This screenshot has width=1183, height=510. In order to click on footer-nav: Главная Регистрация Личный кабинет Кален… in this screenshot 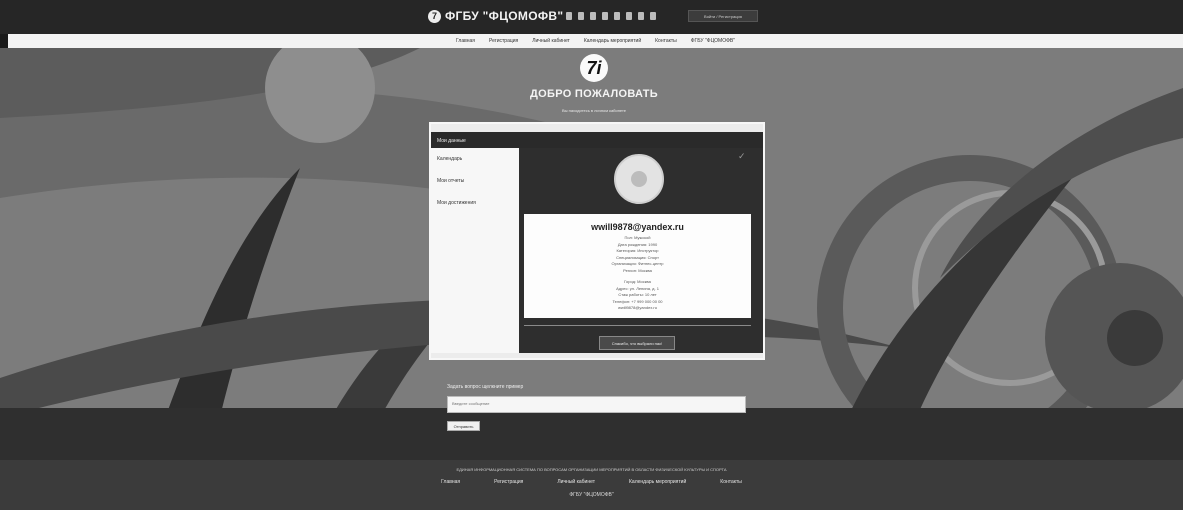, I will do `click(591, 482)`.